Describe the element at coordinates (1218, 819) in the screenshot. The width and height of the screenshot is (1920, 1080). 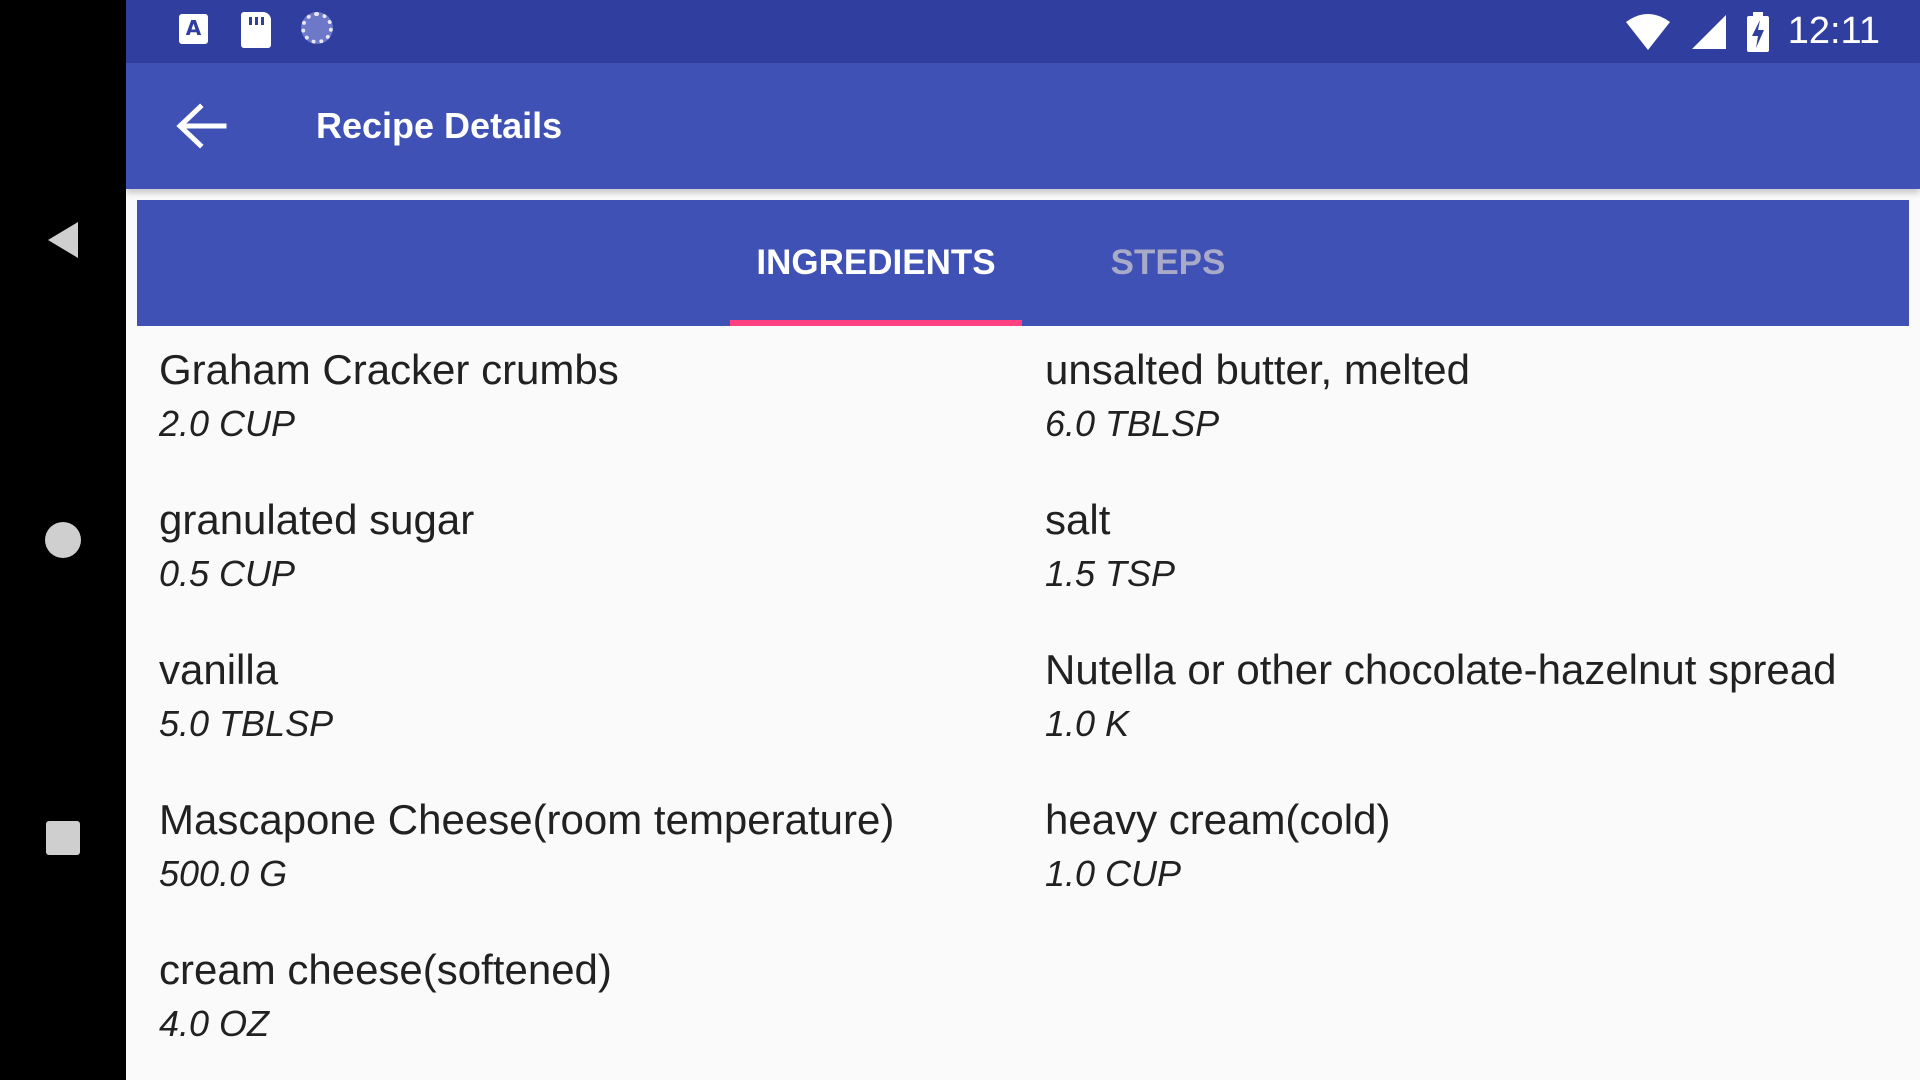
I see `ingredient-name: heavy cream(cold)` at that location.